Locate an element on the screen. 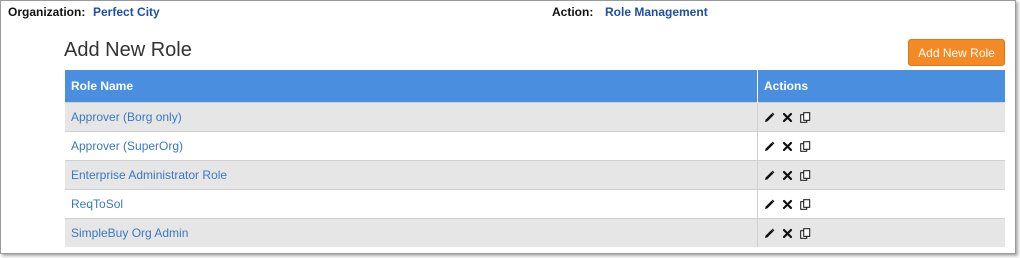  role-name-cell: Approver (SuperOrg) is located at coordinates (411, 146).